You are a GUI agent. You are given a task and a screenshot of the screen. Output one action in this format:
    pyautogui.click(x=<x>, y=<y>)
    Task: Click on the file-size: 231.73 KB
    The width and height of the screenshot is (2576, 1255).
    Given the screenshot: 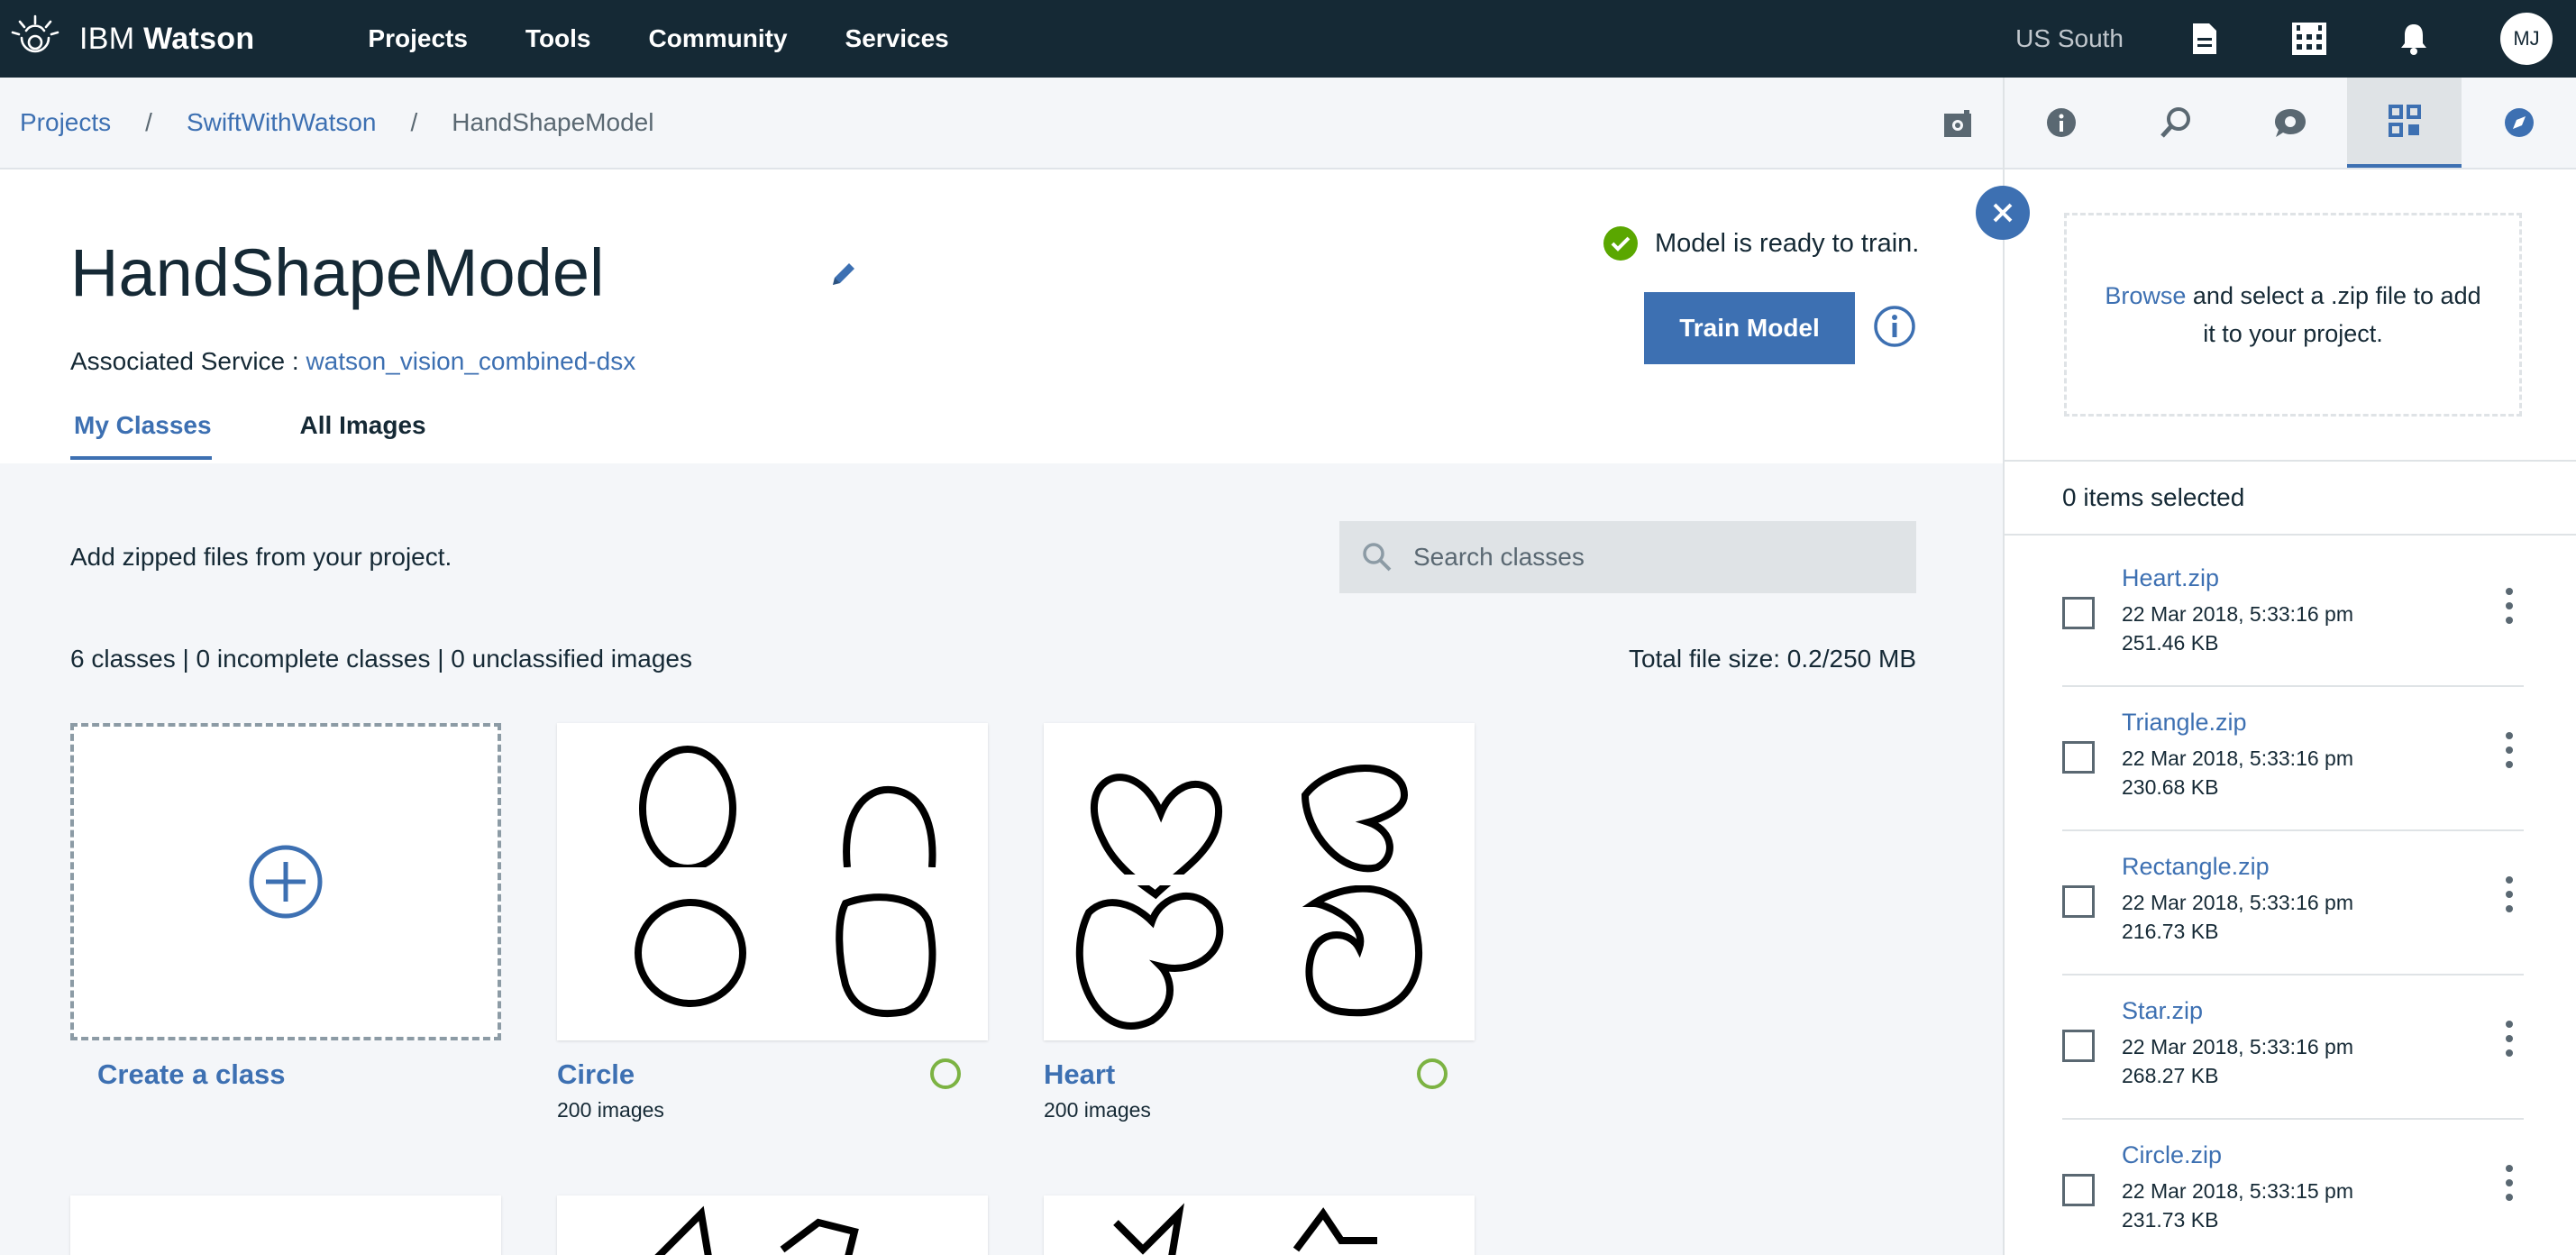 What is the action you would take?
    pyautogui.click(x=2170, y=1220)
    